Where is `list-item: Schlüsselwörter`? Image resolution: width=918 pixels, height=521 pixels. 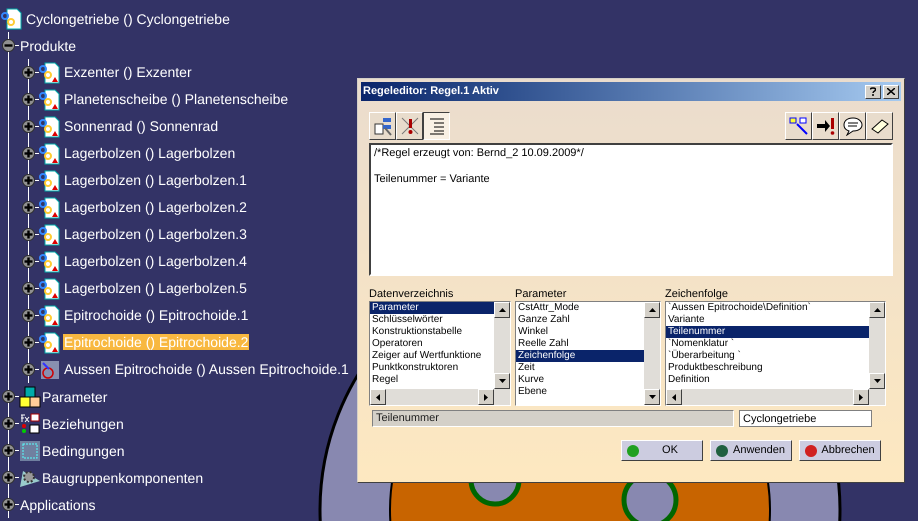 list-item: Schlüsselwörter is located at coordinates (432, 320).